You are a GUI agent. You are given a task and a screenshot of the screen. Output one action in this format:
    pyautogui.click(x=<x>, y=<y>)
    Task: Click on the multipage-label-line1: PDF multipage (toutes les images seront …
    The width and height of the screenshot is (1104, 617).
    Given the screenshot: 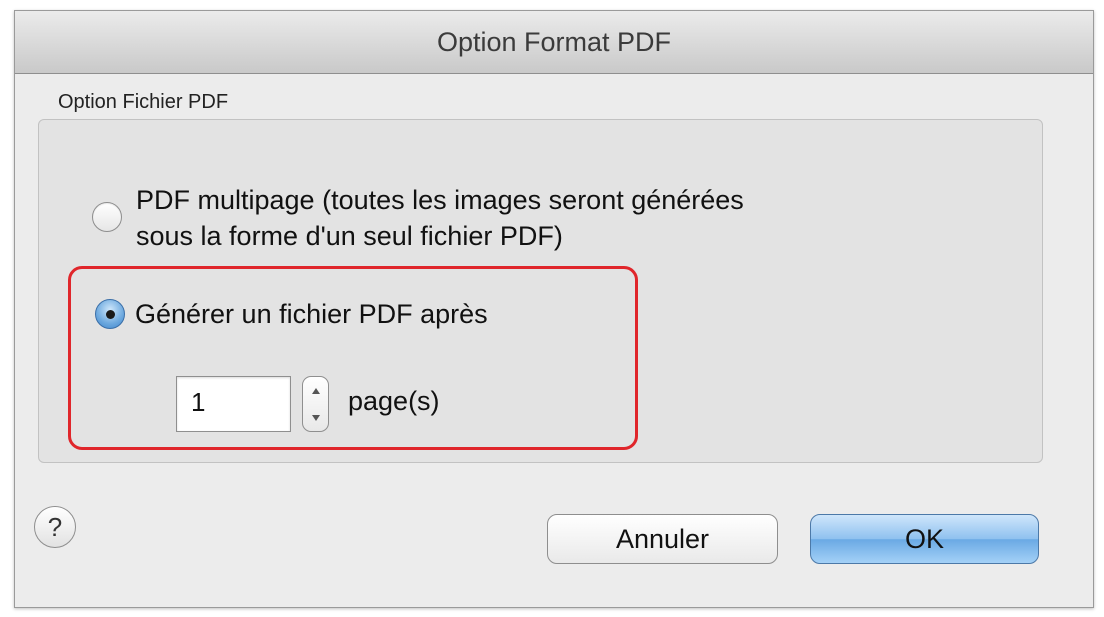 What is the action you would take?
    pyautogui.click(x=440, y=200)
    